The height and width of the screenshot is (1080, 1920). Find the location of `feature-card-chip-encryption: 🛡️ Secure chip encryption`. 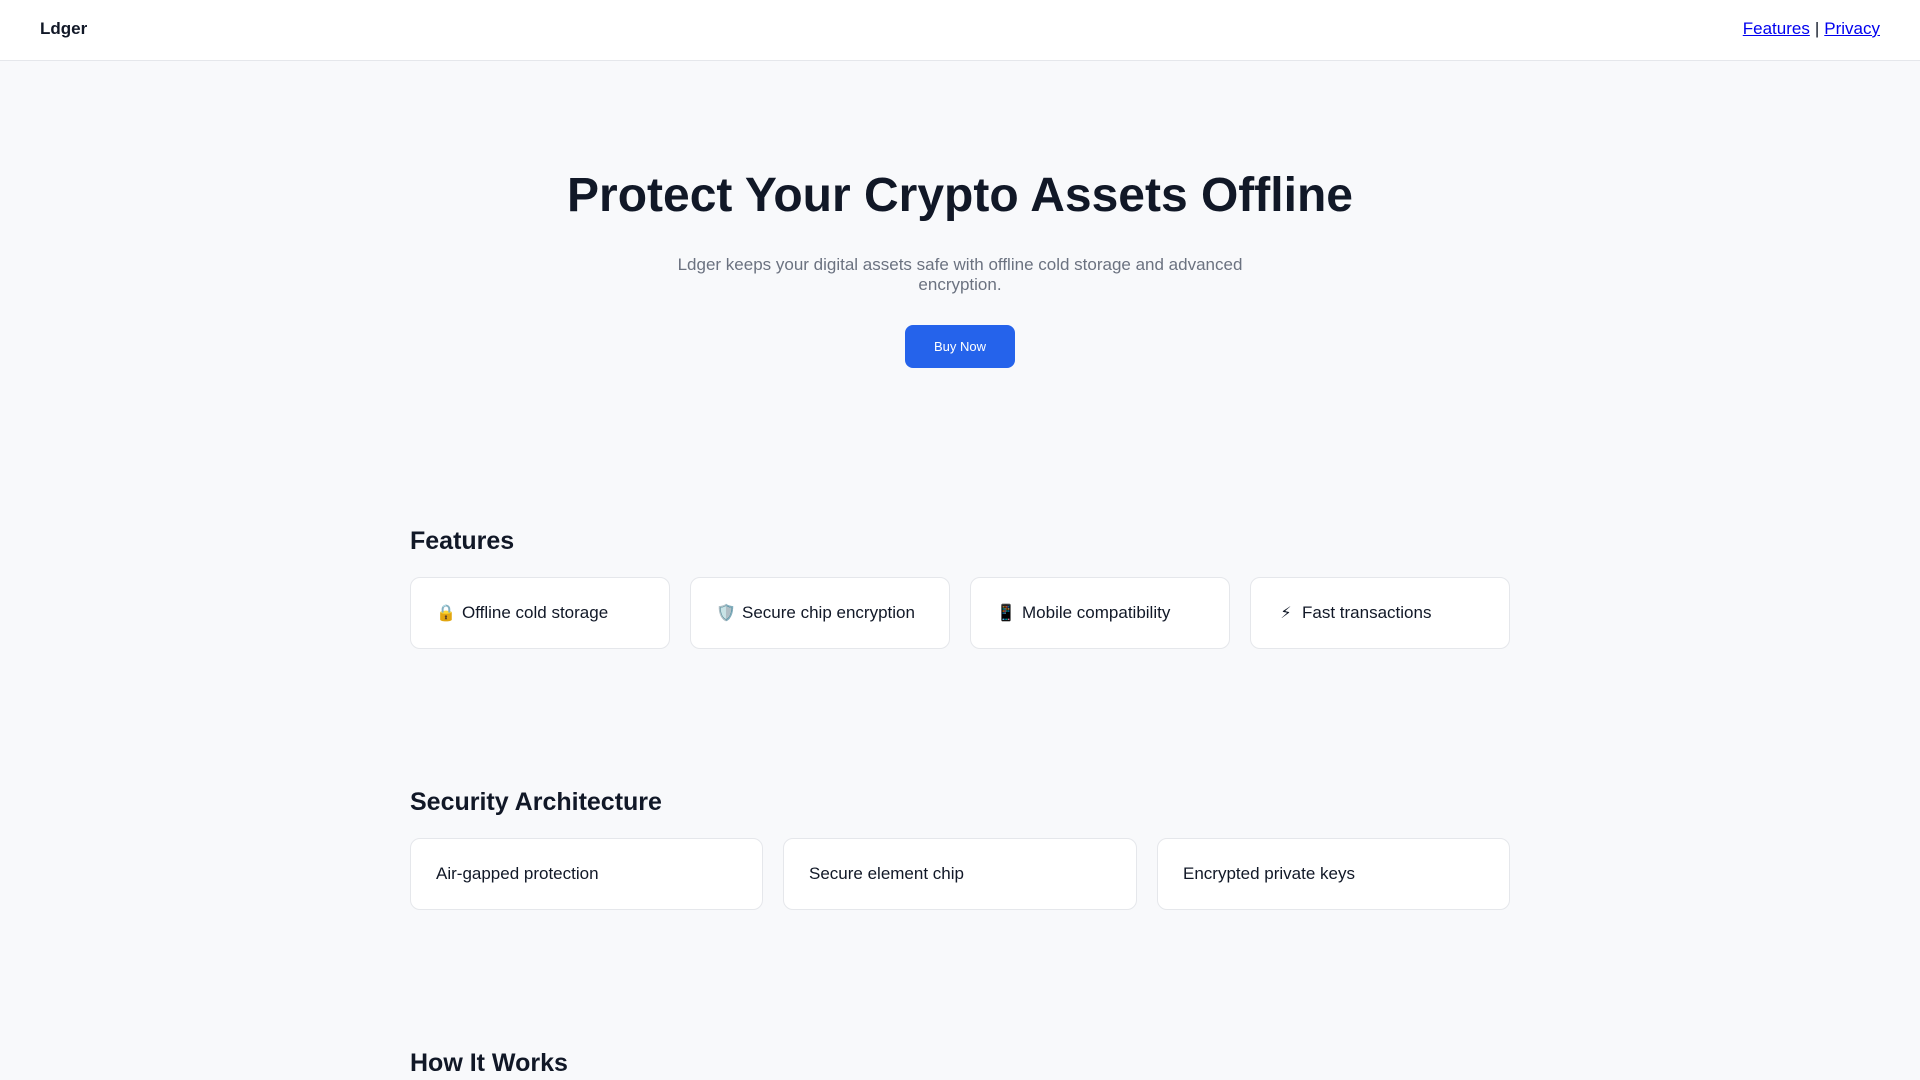

feature-card-chip-encryption: 🛡️ Secure chip encryption is located at coordinates (820, 613).